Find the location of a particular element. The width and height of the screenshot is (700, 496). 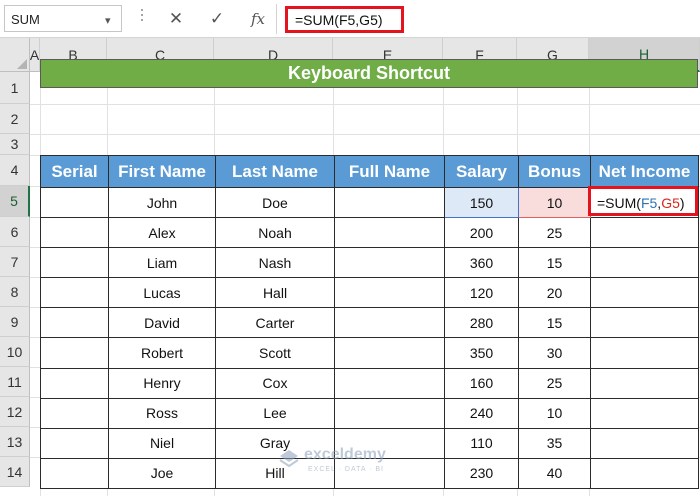

table-cell-last: Scott is located at coordinates (275, 353).